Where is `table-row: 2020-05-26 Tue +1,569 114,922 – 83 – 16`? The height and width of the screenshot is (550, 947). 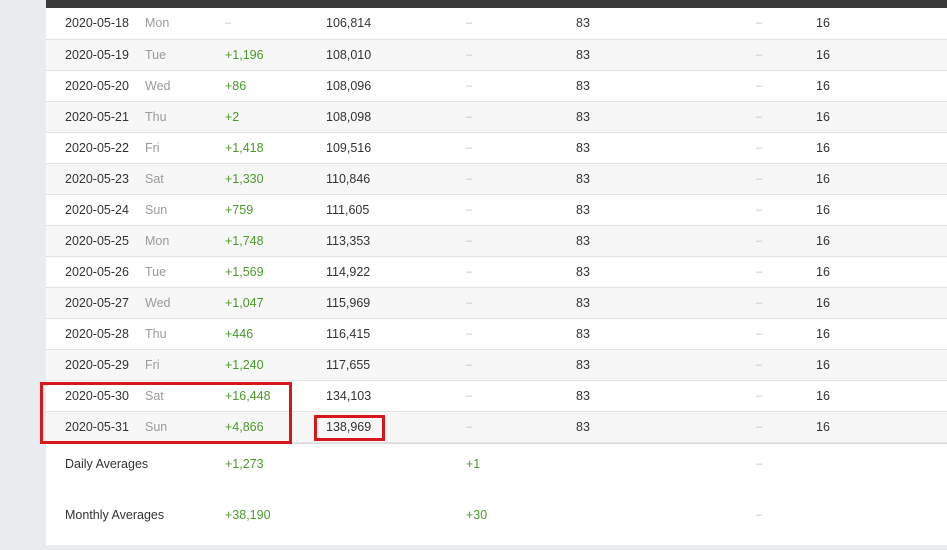
table-row: 2020-05-26 Tue +1,569 114,922 – 83 – 16 is located at coordinates (496, 272).